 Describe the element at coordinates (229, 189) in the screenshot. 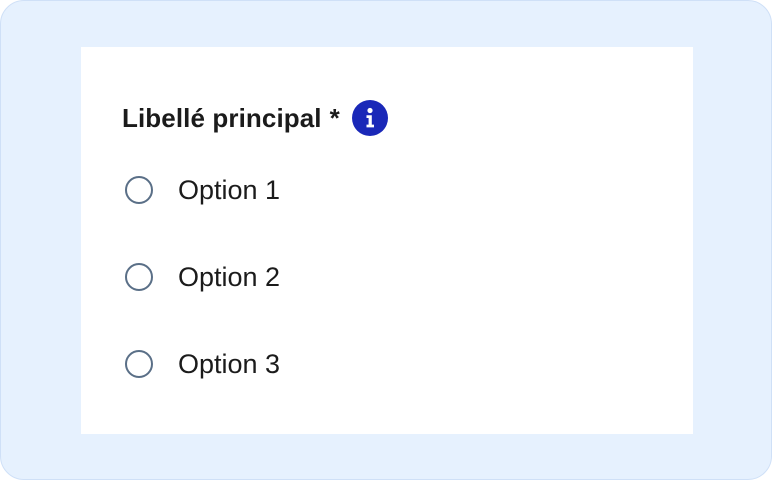

I see `radio-option-label: Option 1` at that location.